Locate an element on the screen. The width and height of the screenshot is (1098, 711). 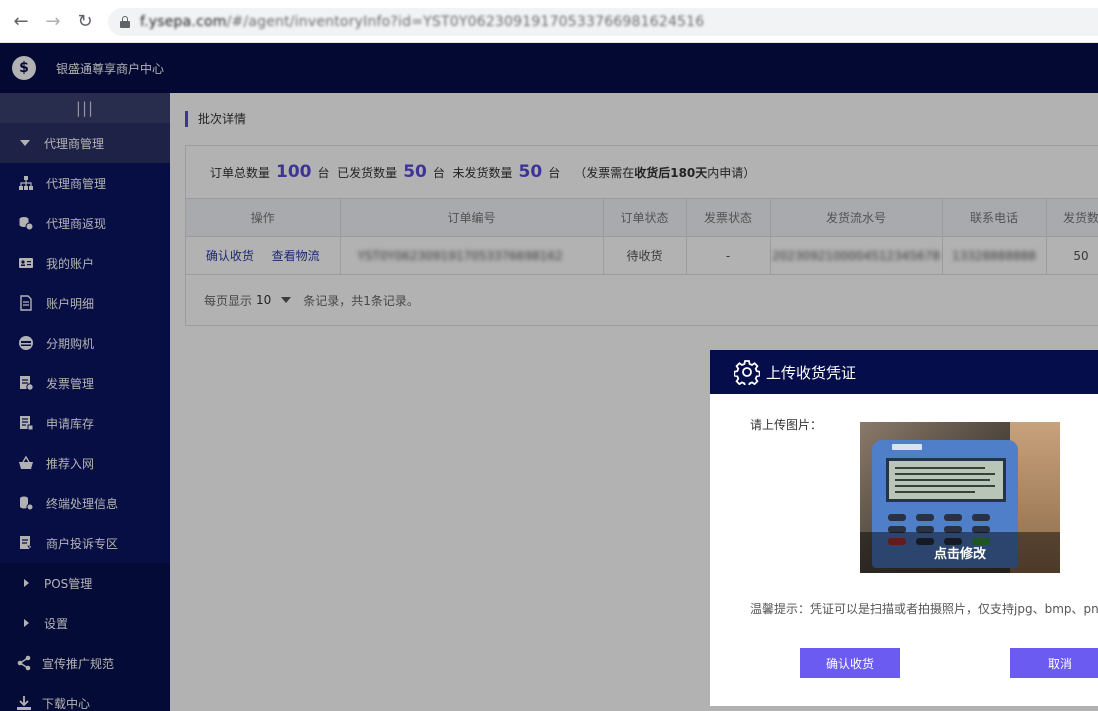
gear-icon is located at coordinates (747, 372).